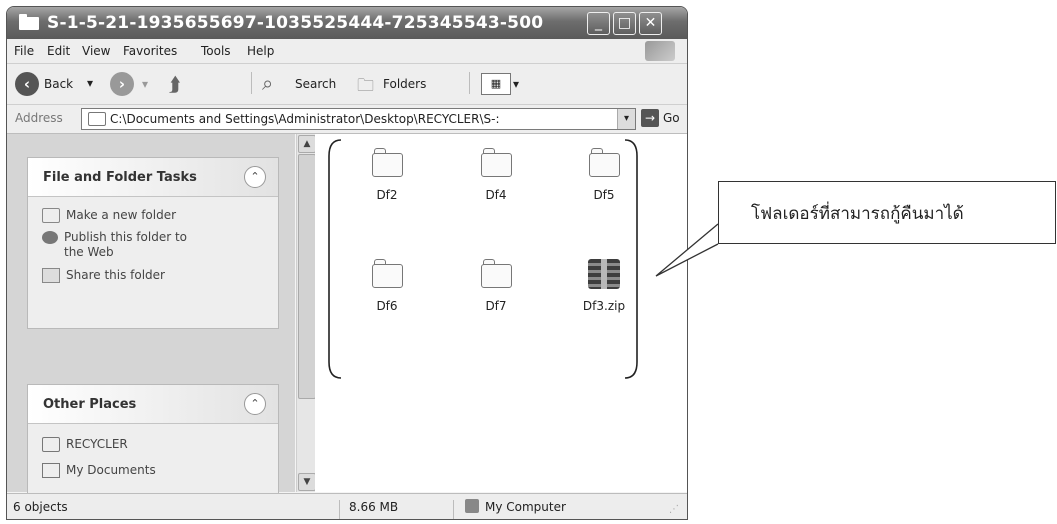  What do you see at coordinates (650, 118) in the screenshot?
I see `go-arrow-icon: →` at bounding box center [650, 118].